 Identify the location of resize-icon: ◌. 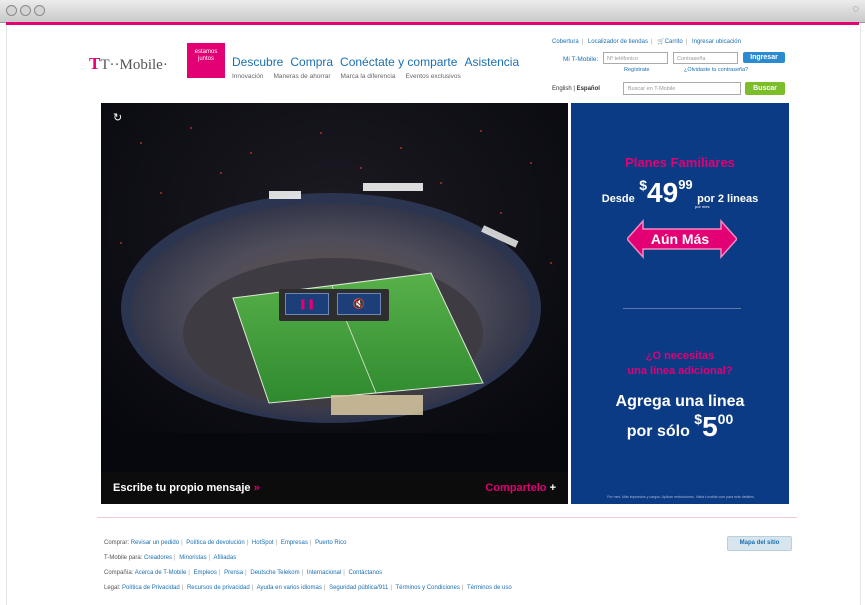
(855, 9).